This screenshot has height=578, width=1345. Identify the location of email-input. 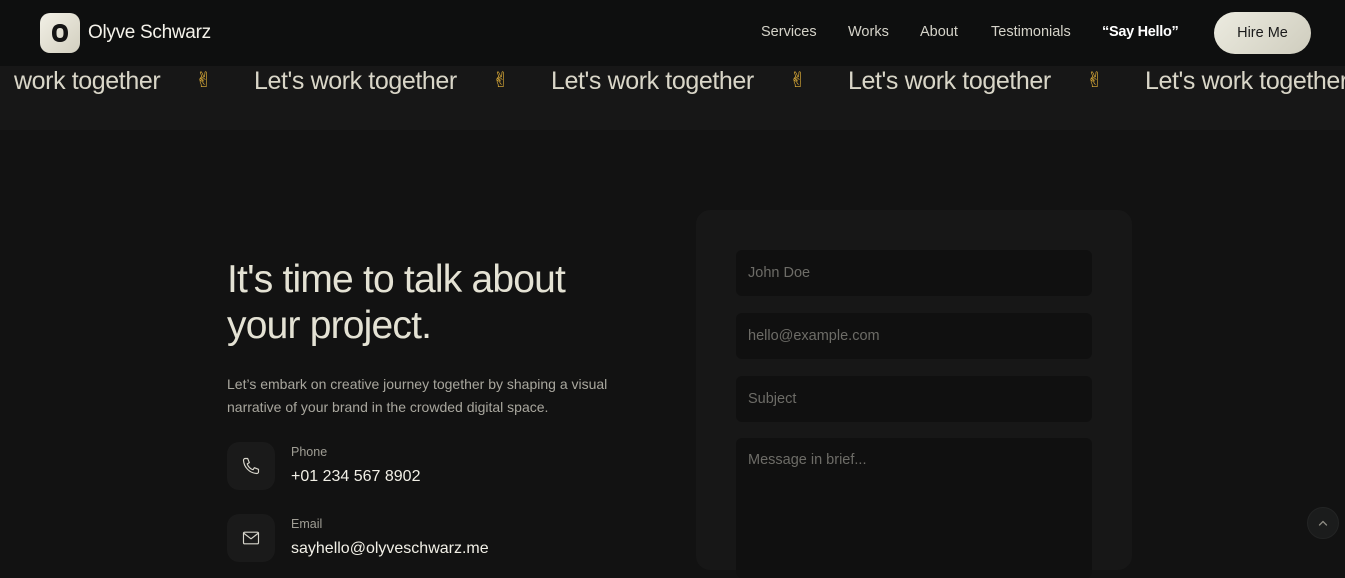
(914, 336).